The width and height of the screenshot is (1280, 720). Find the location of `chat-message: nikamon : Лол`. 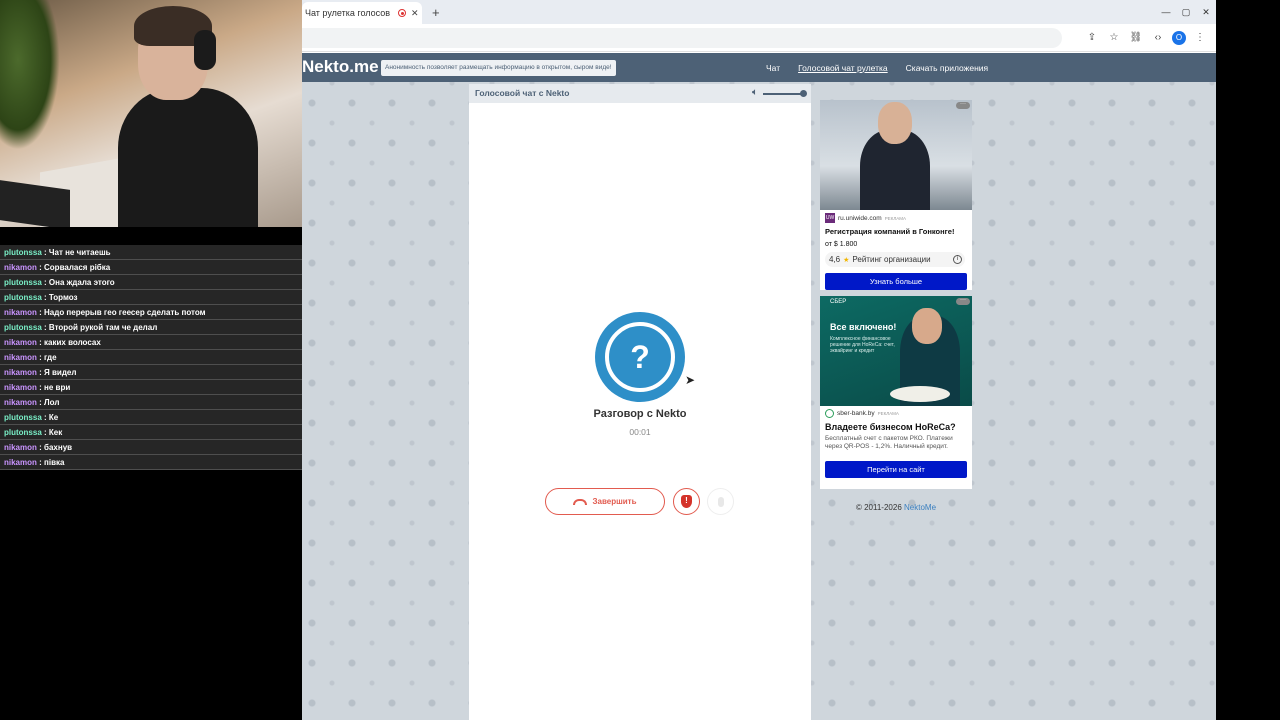

chat-message: nikamon : Лол is located at coordinates (151, 402).